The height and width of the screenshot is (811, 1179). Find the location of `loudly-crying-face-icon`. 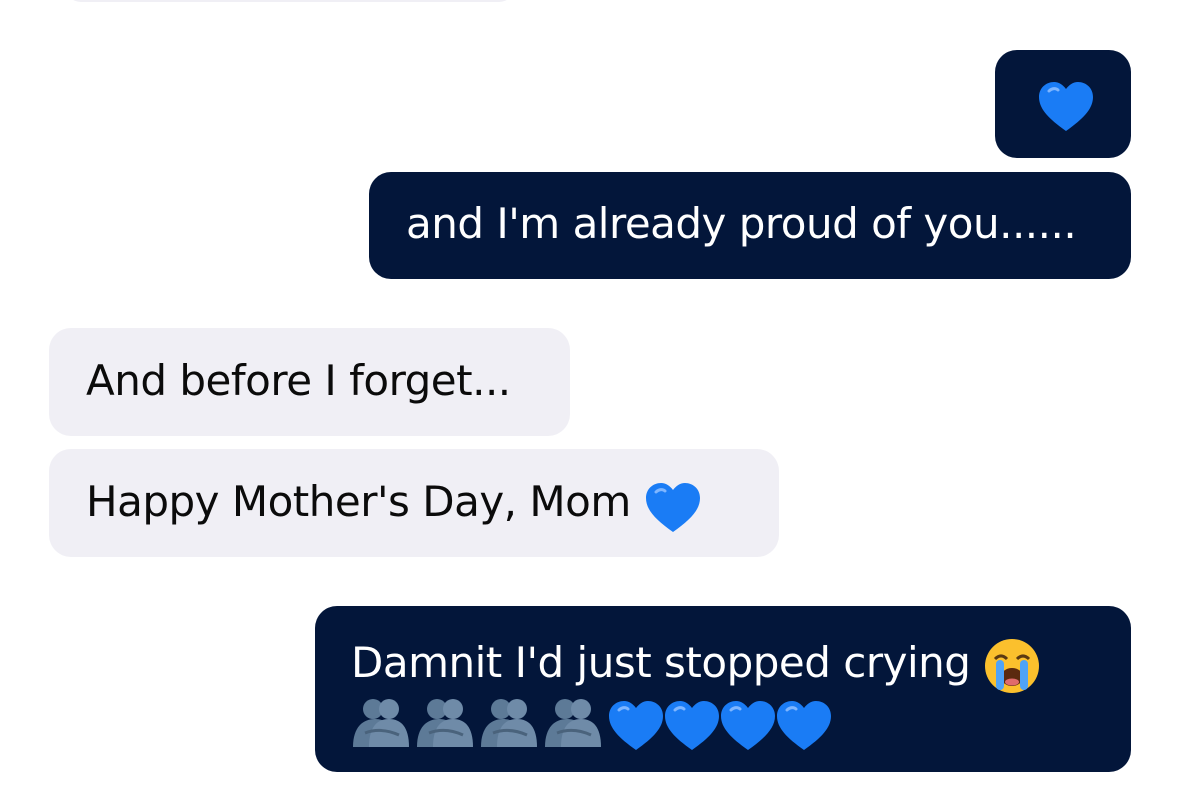

loudly-crying-face-icon is located at coordinates (1012, 666).